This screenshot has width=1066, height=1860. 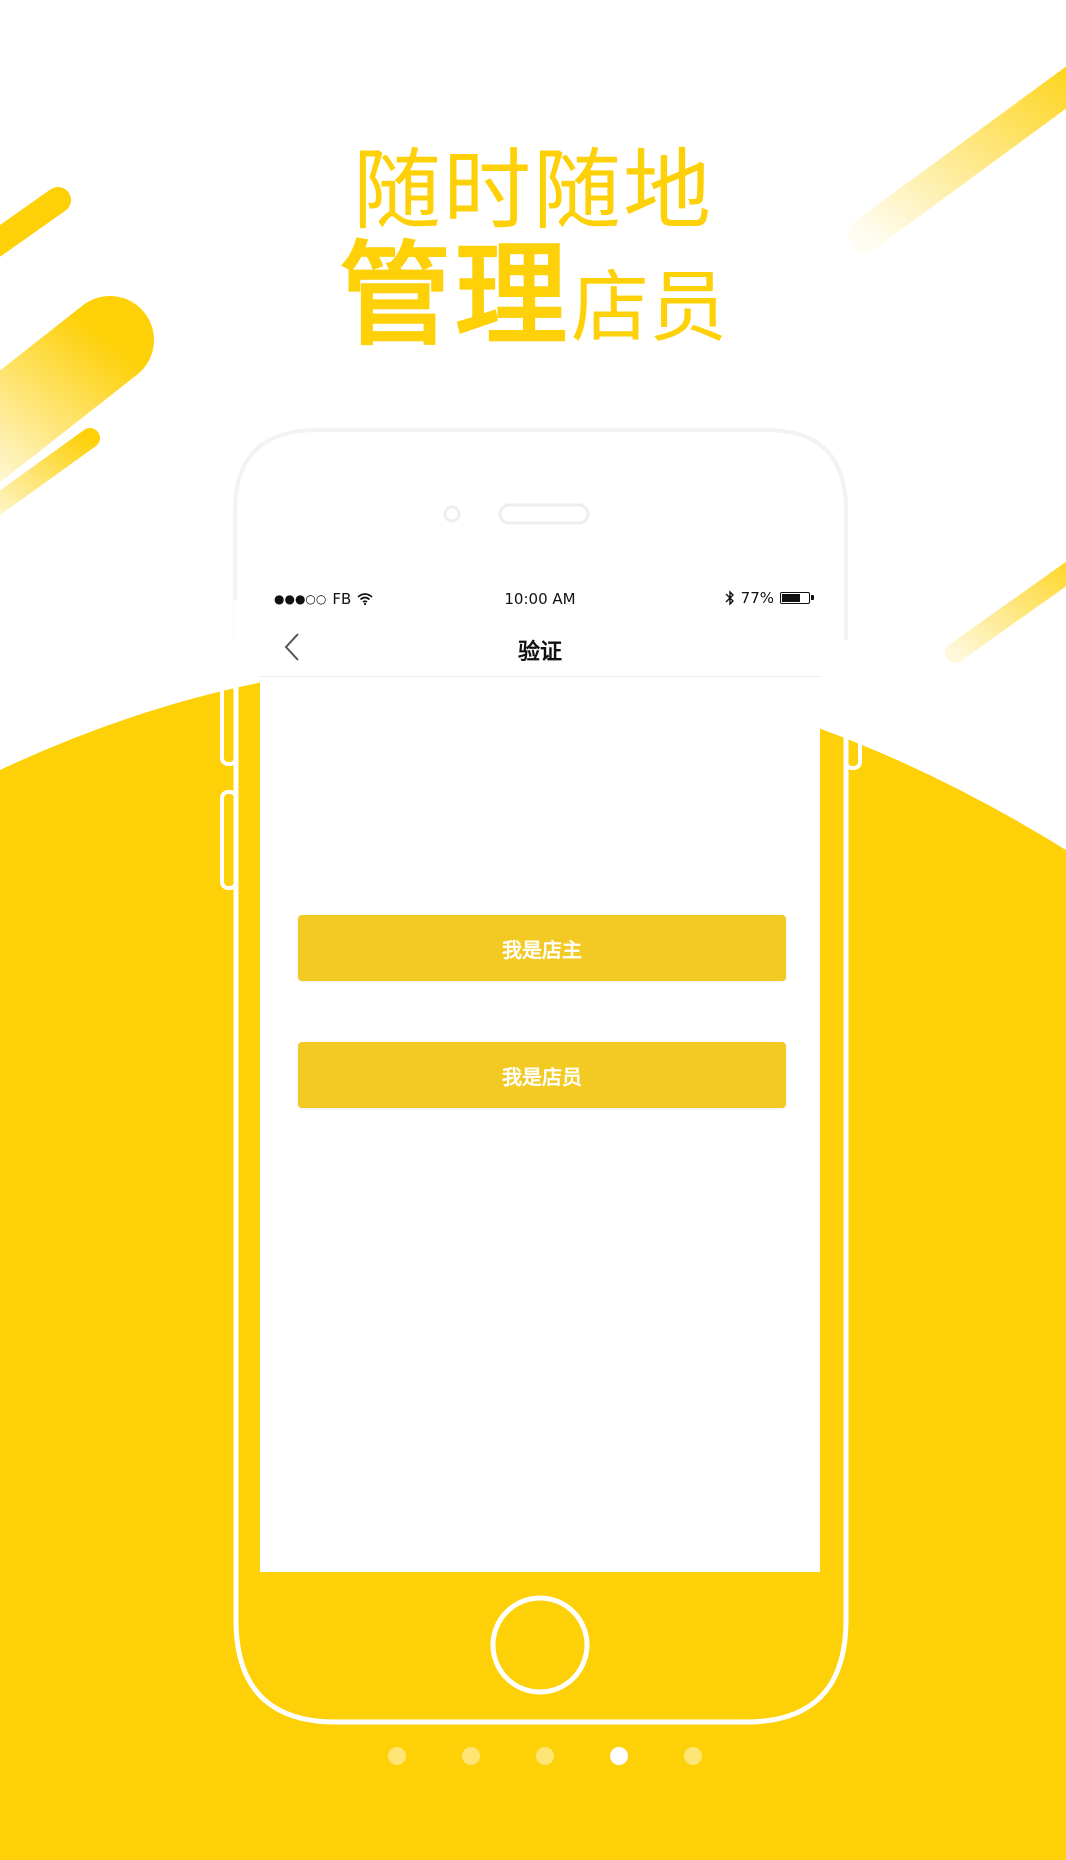 I want to click on staff-button: 我是店员, so click(x=542, y=1075).